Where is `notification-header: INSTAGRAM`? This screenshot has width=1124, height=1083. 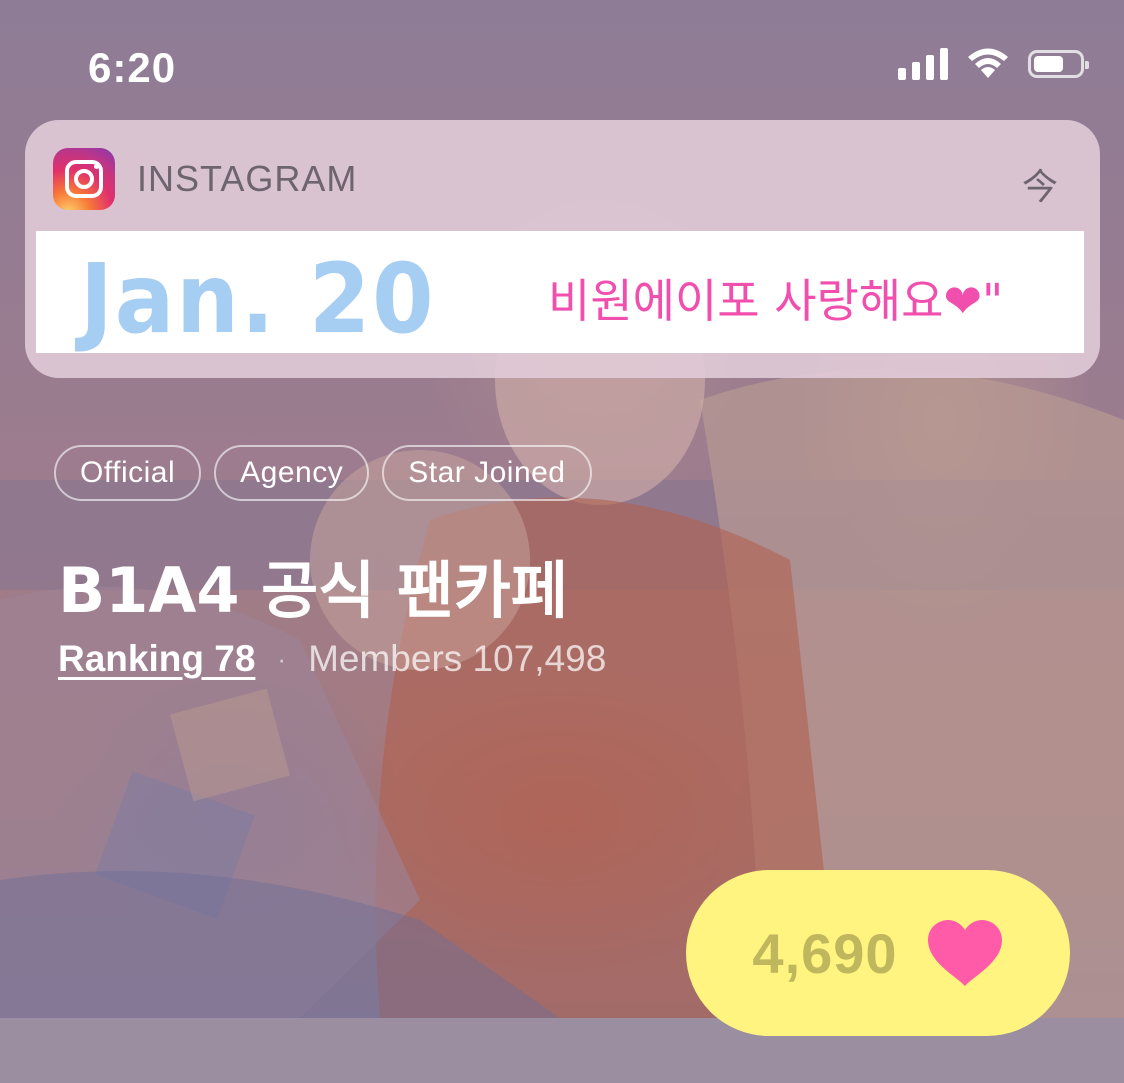
notification-header: INSTAGRAM is located at coordinates (205, 179).